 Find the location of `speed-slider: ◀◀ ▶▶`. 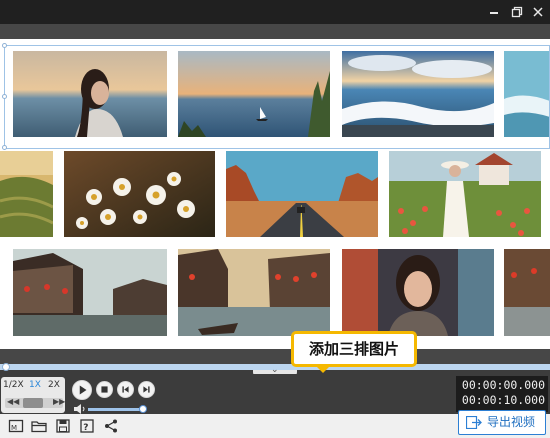

speed-slider: ◀◀ ▶▶ is located at coordinates (35, 402).